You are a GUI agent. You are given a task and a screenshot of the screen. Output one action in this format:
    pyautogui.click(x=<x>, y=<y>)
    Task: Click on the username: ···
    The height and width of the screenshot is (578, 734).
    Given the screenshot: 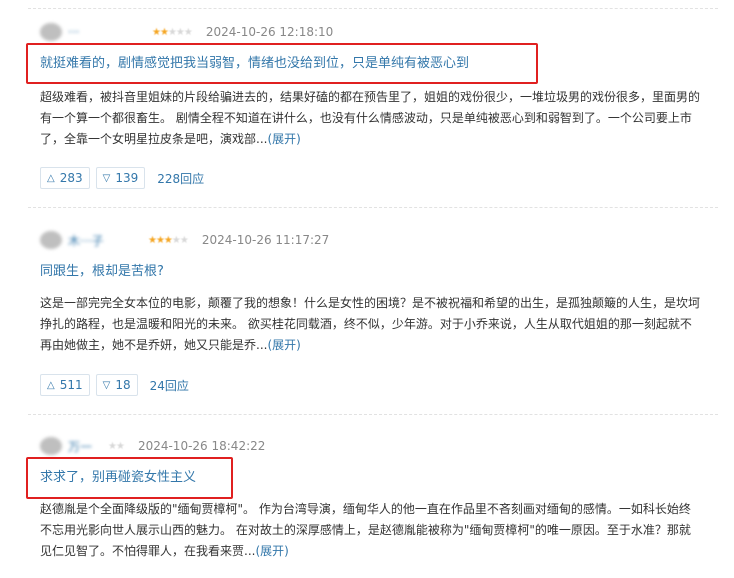 What is the action you would take?
    pyautogui.click(x=108, y=32)
    